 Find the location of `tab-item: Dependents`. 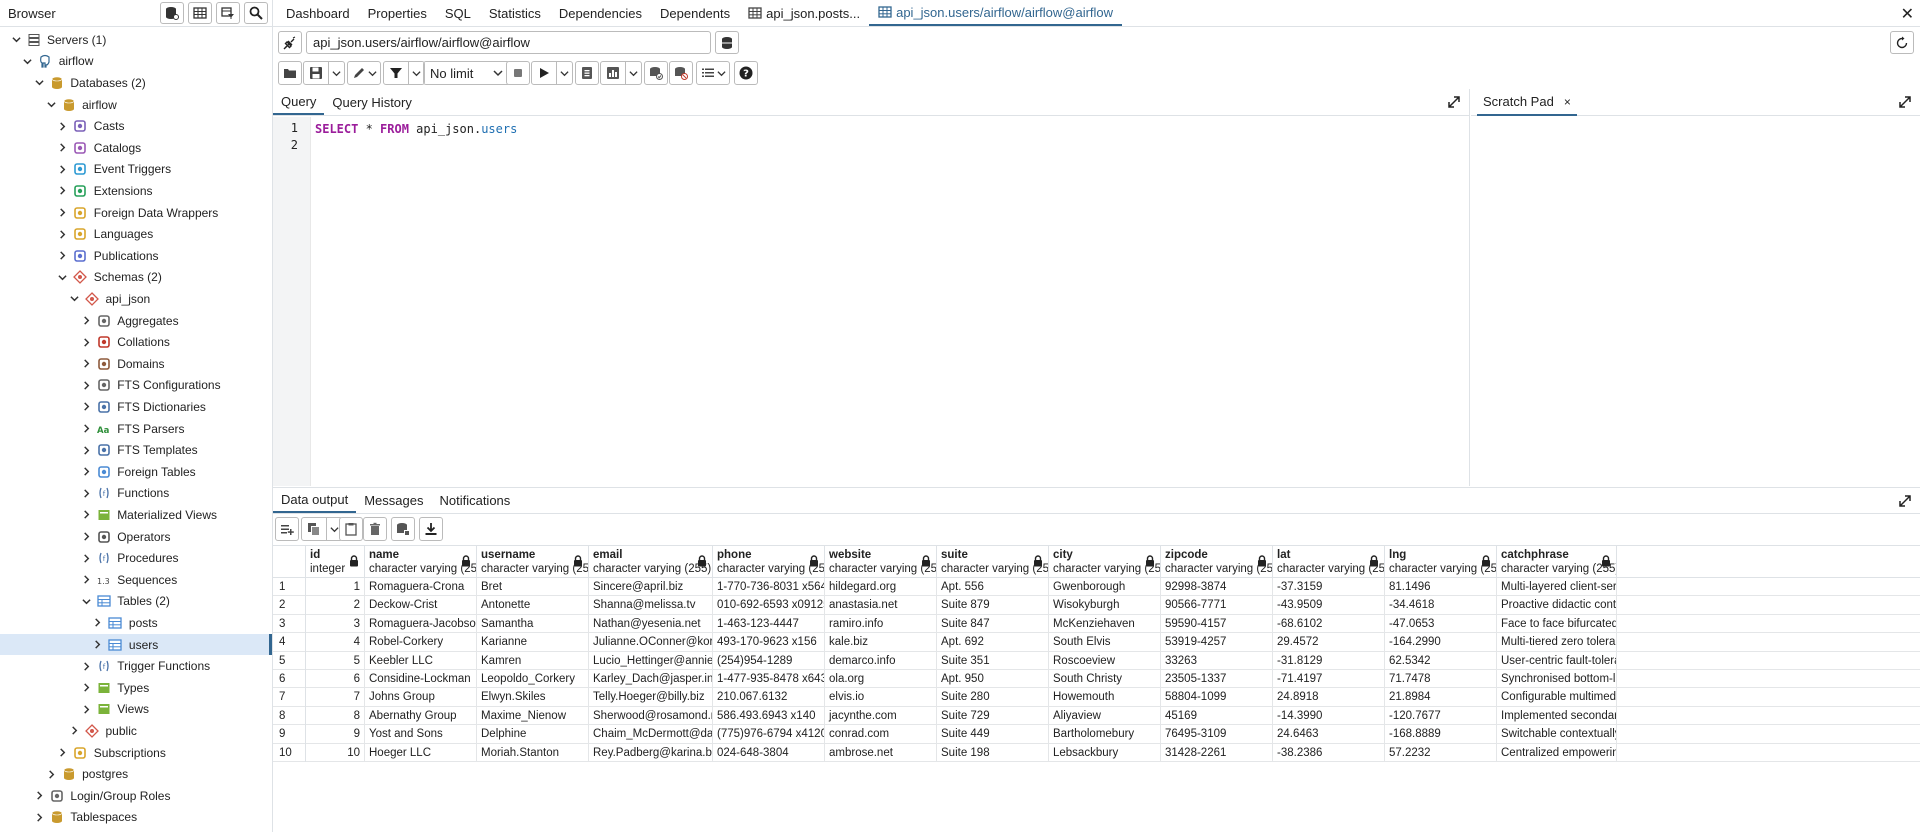

tab-item: Dependents is located at coordinates (695, 13).